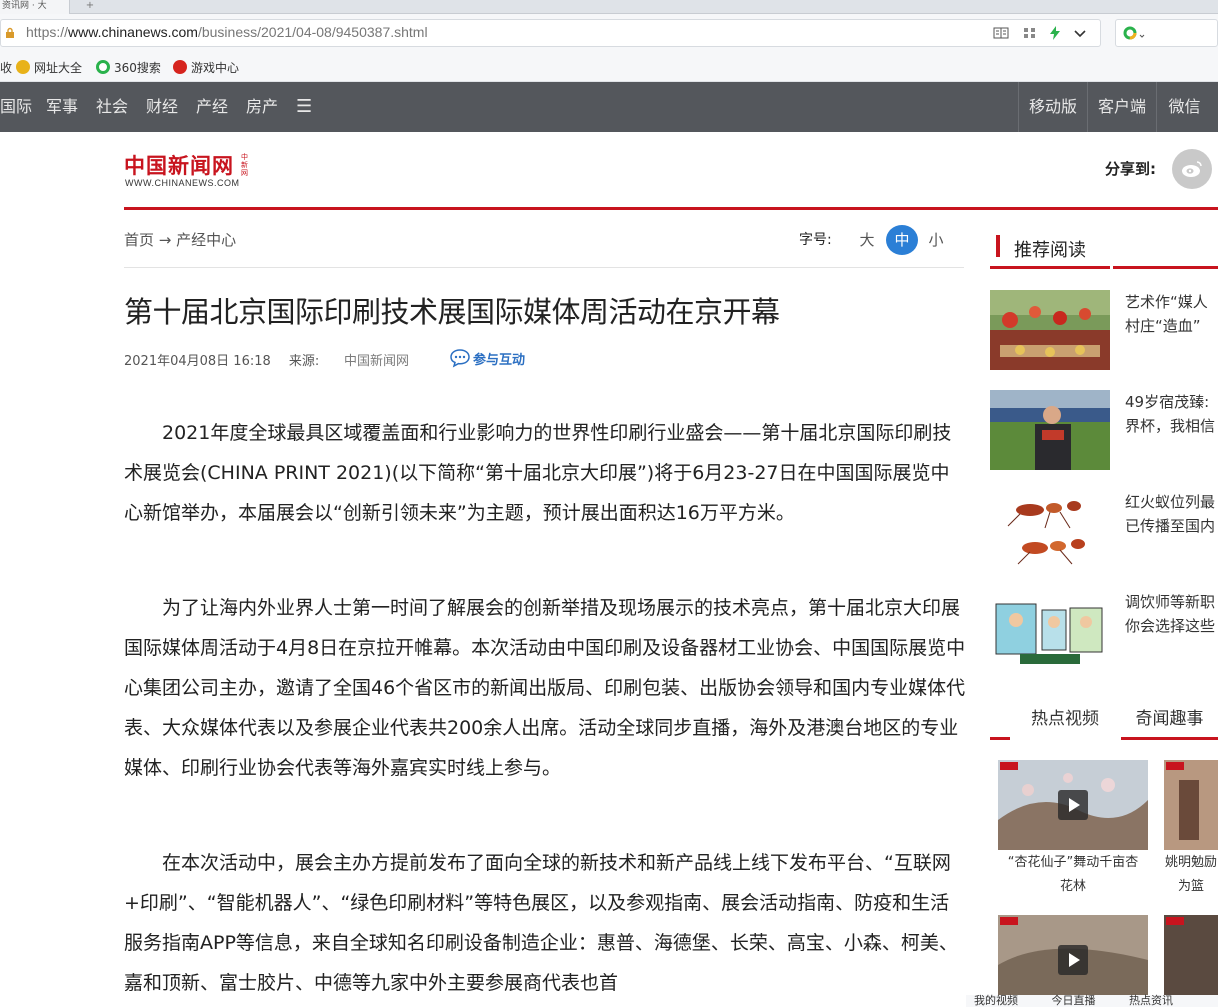 This screenshot has width=1218, height=1007. Describe the element at coordinates (998, 246) in the screenshot. I see `recommend-marker` at that location.